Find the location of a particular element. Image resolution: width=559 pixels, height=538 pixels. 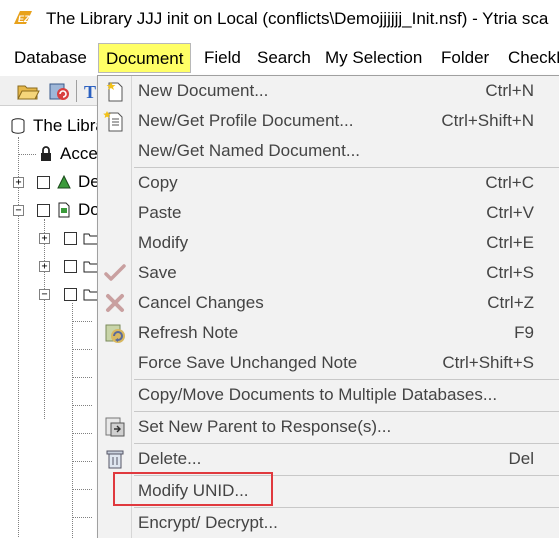

lock-icon is located at coordinates (46, 153).